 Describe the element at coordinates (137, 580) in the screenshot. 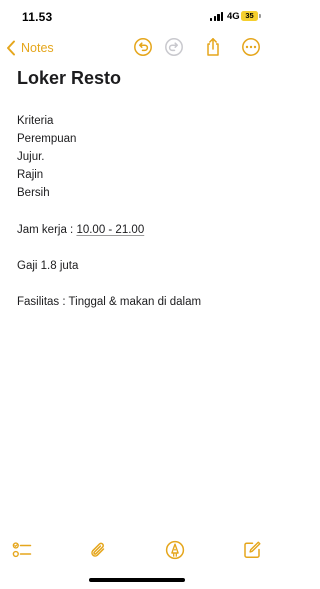

I see `home-indicator` at that location.